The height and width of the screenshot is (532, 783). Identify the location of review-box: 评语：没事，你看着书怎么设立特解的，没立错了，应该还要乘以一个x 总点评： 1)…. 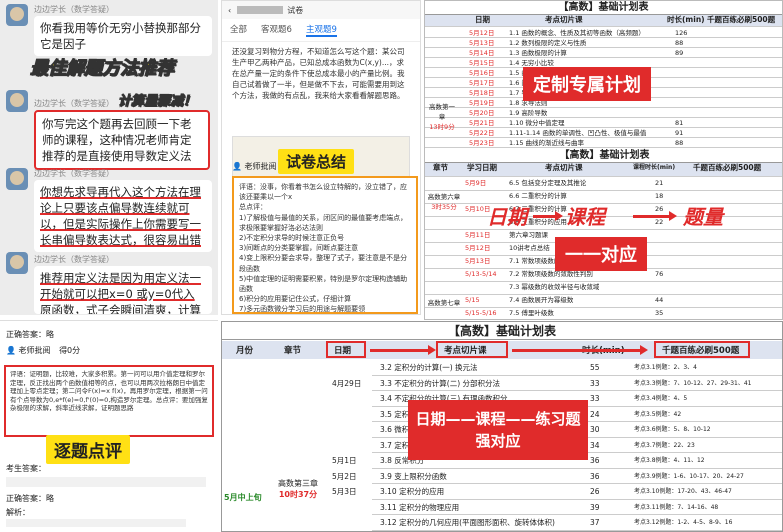
(325, 245).